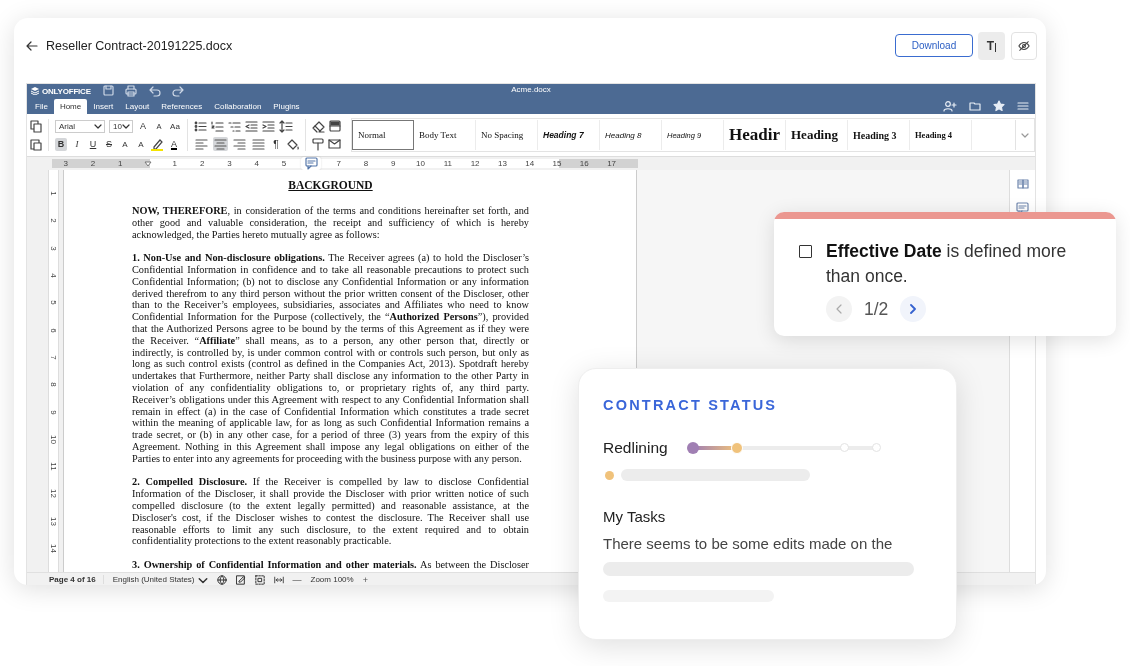  What do you see at coordinates (569, 135) in the screenshot?
I see `style-preset: Heading 7` at bounding box center [569, 135].